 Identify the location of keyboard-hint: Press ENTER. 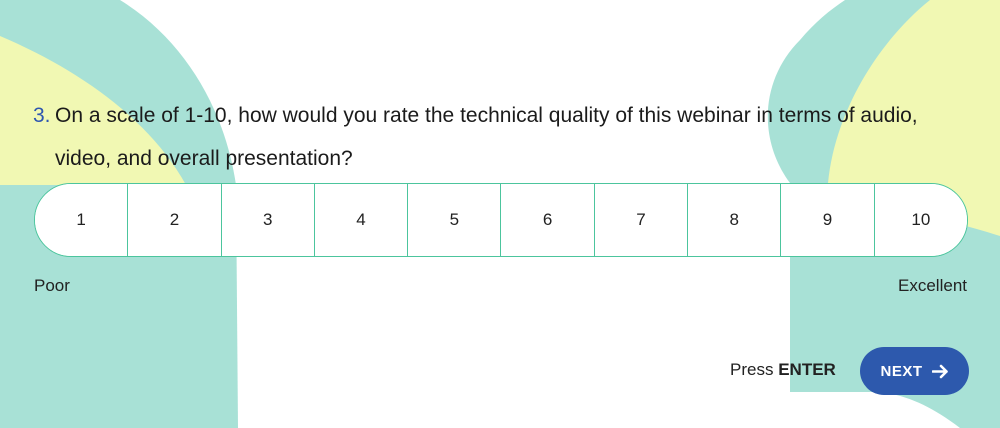
(783, 370).